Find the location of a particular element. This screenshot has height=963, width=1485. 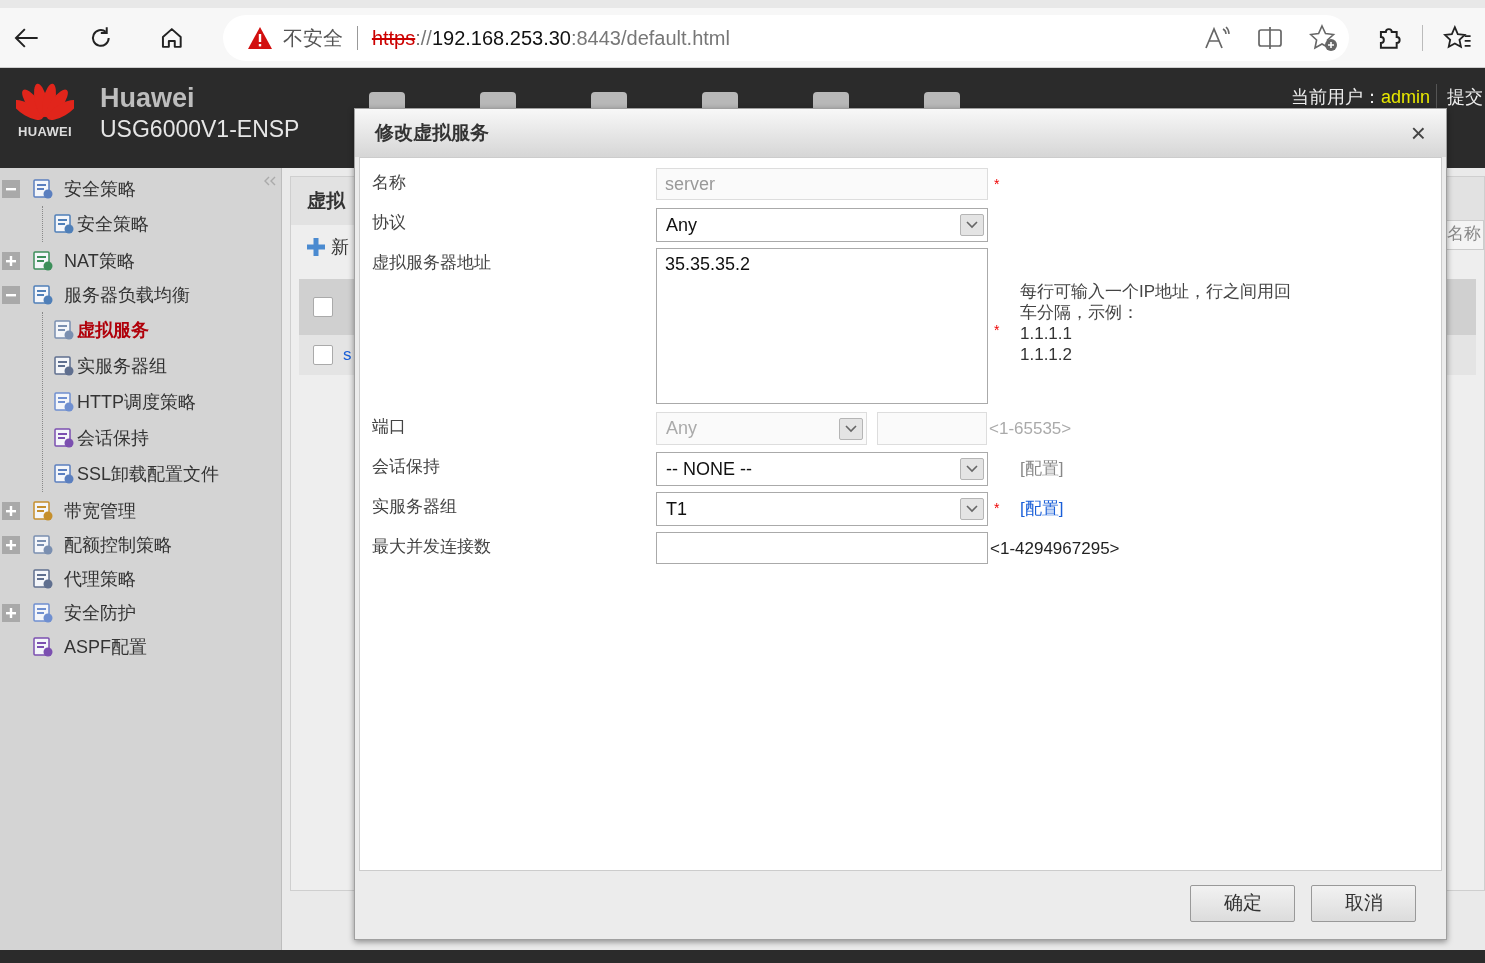

range-hint: <1-4294967295> is located at coordinates (1055, 549).